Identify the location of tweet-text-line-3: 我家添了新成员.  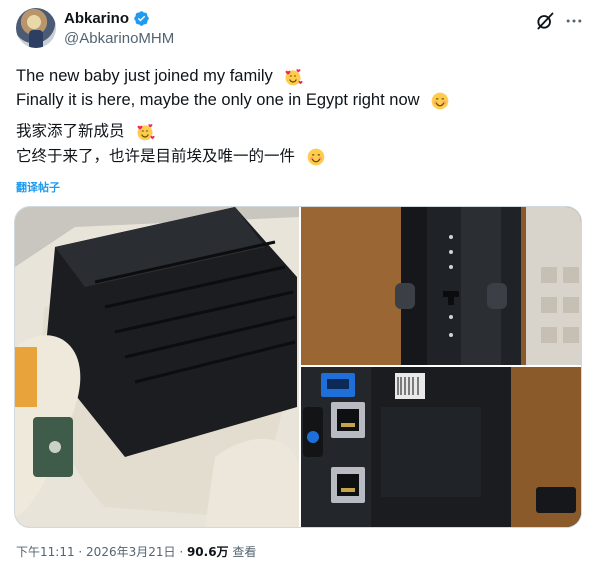
(86, 131).